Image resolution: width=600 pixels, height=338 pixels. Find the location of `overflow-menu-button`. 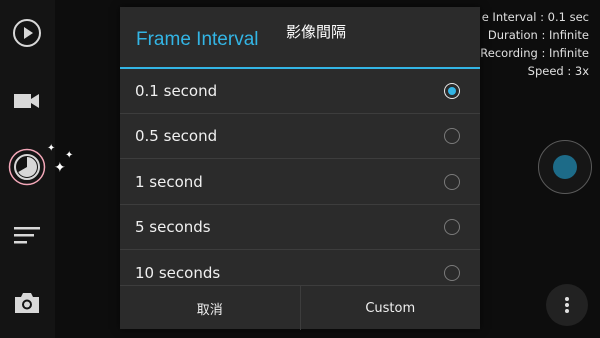

overflow-menu-button is located at coordinates (567, 305).